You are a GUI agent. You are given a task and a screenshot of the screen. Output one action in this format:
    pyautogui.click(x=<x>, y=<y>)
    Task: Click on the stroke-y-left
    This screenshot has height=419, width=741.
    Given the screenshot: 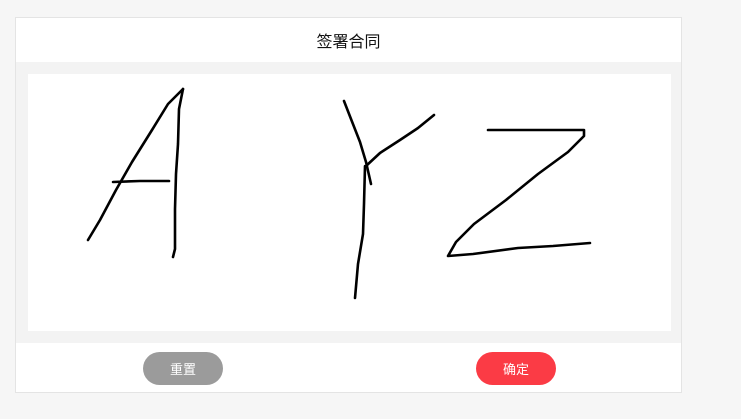 What is the action you would take?
    pyautogui.click(x=357, y=142)
    